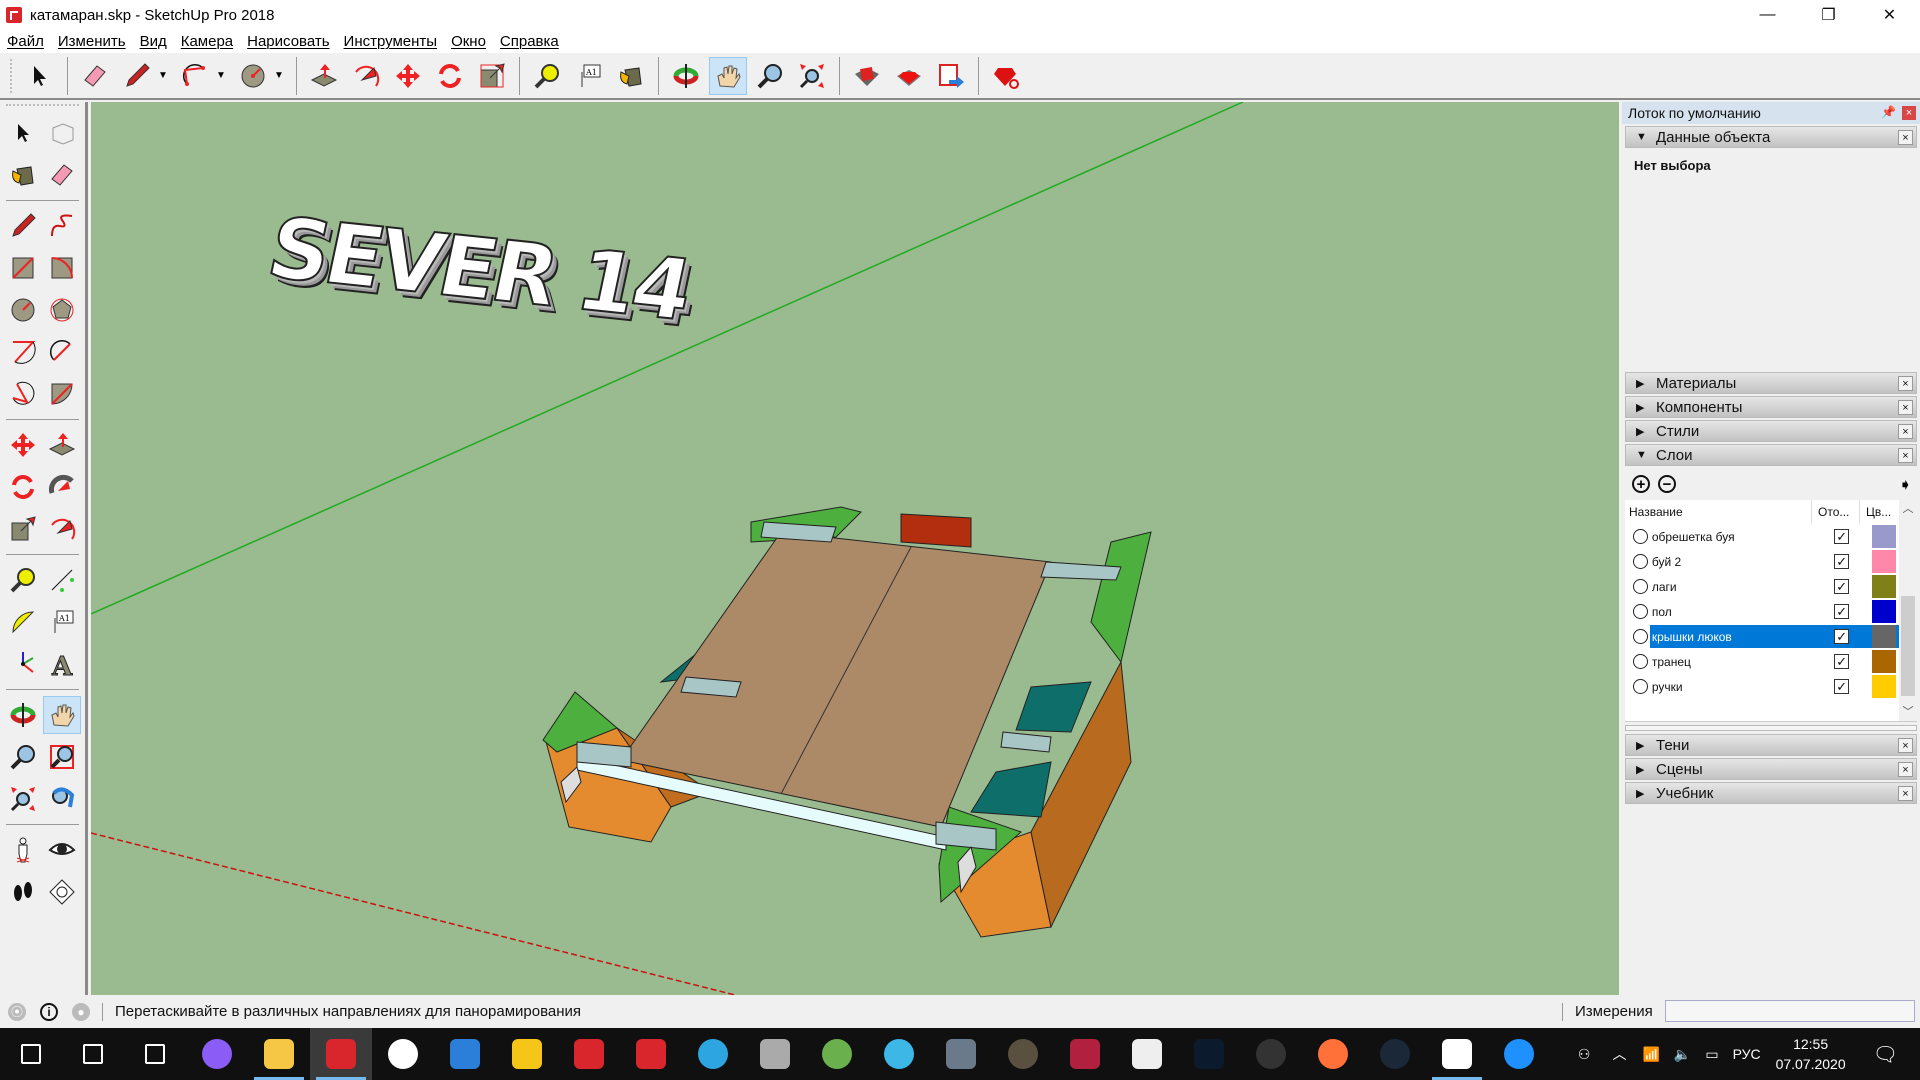 The height and width of the screenshot is (1080, 1920). I want to click on taskbar-steam-button, so click(1395, 1054).